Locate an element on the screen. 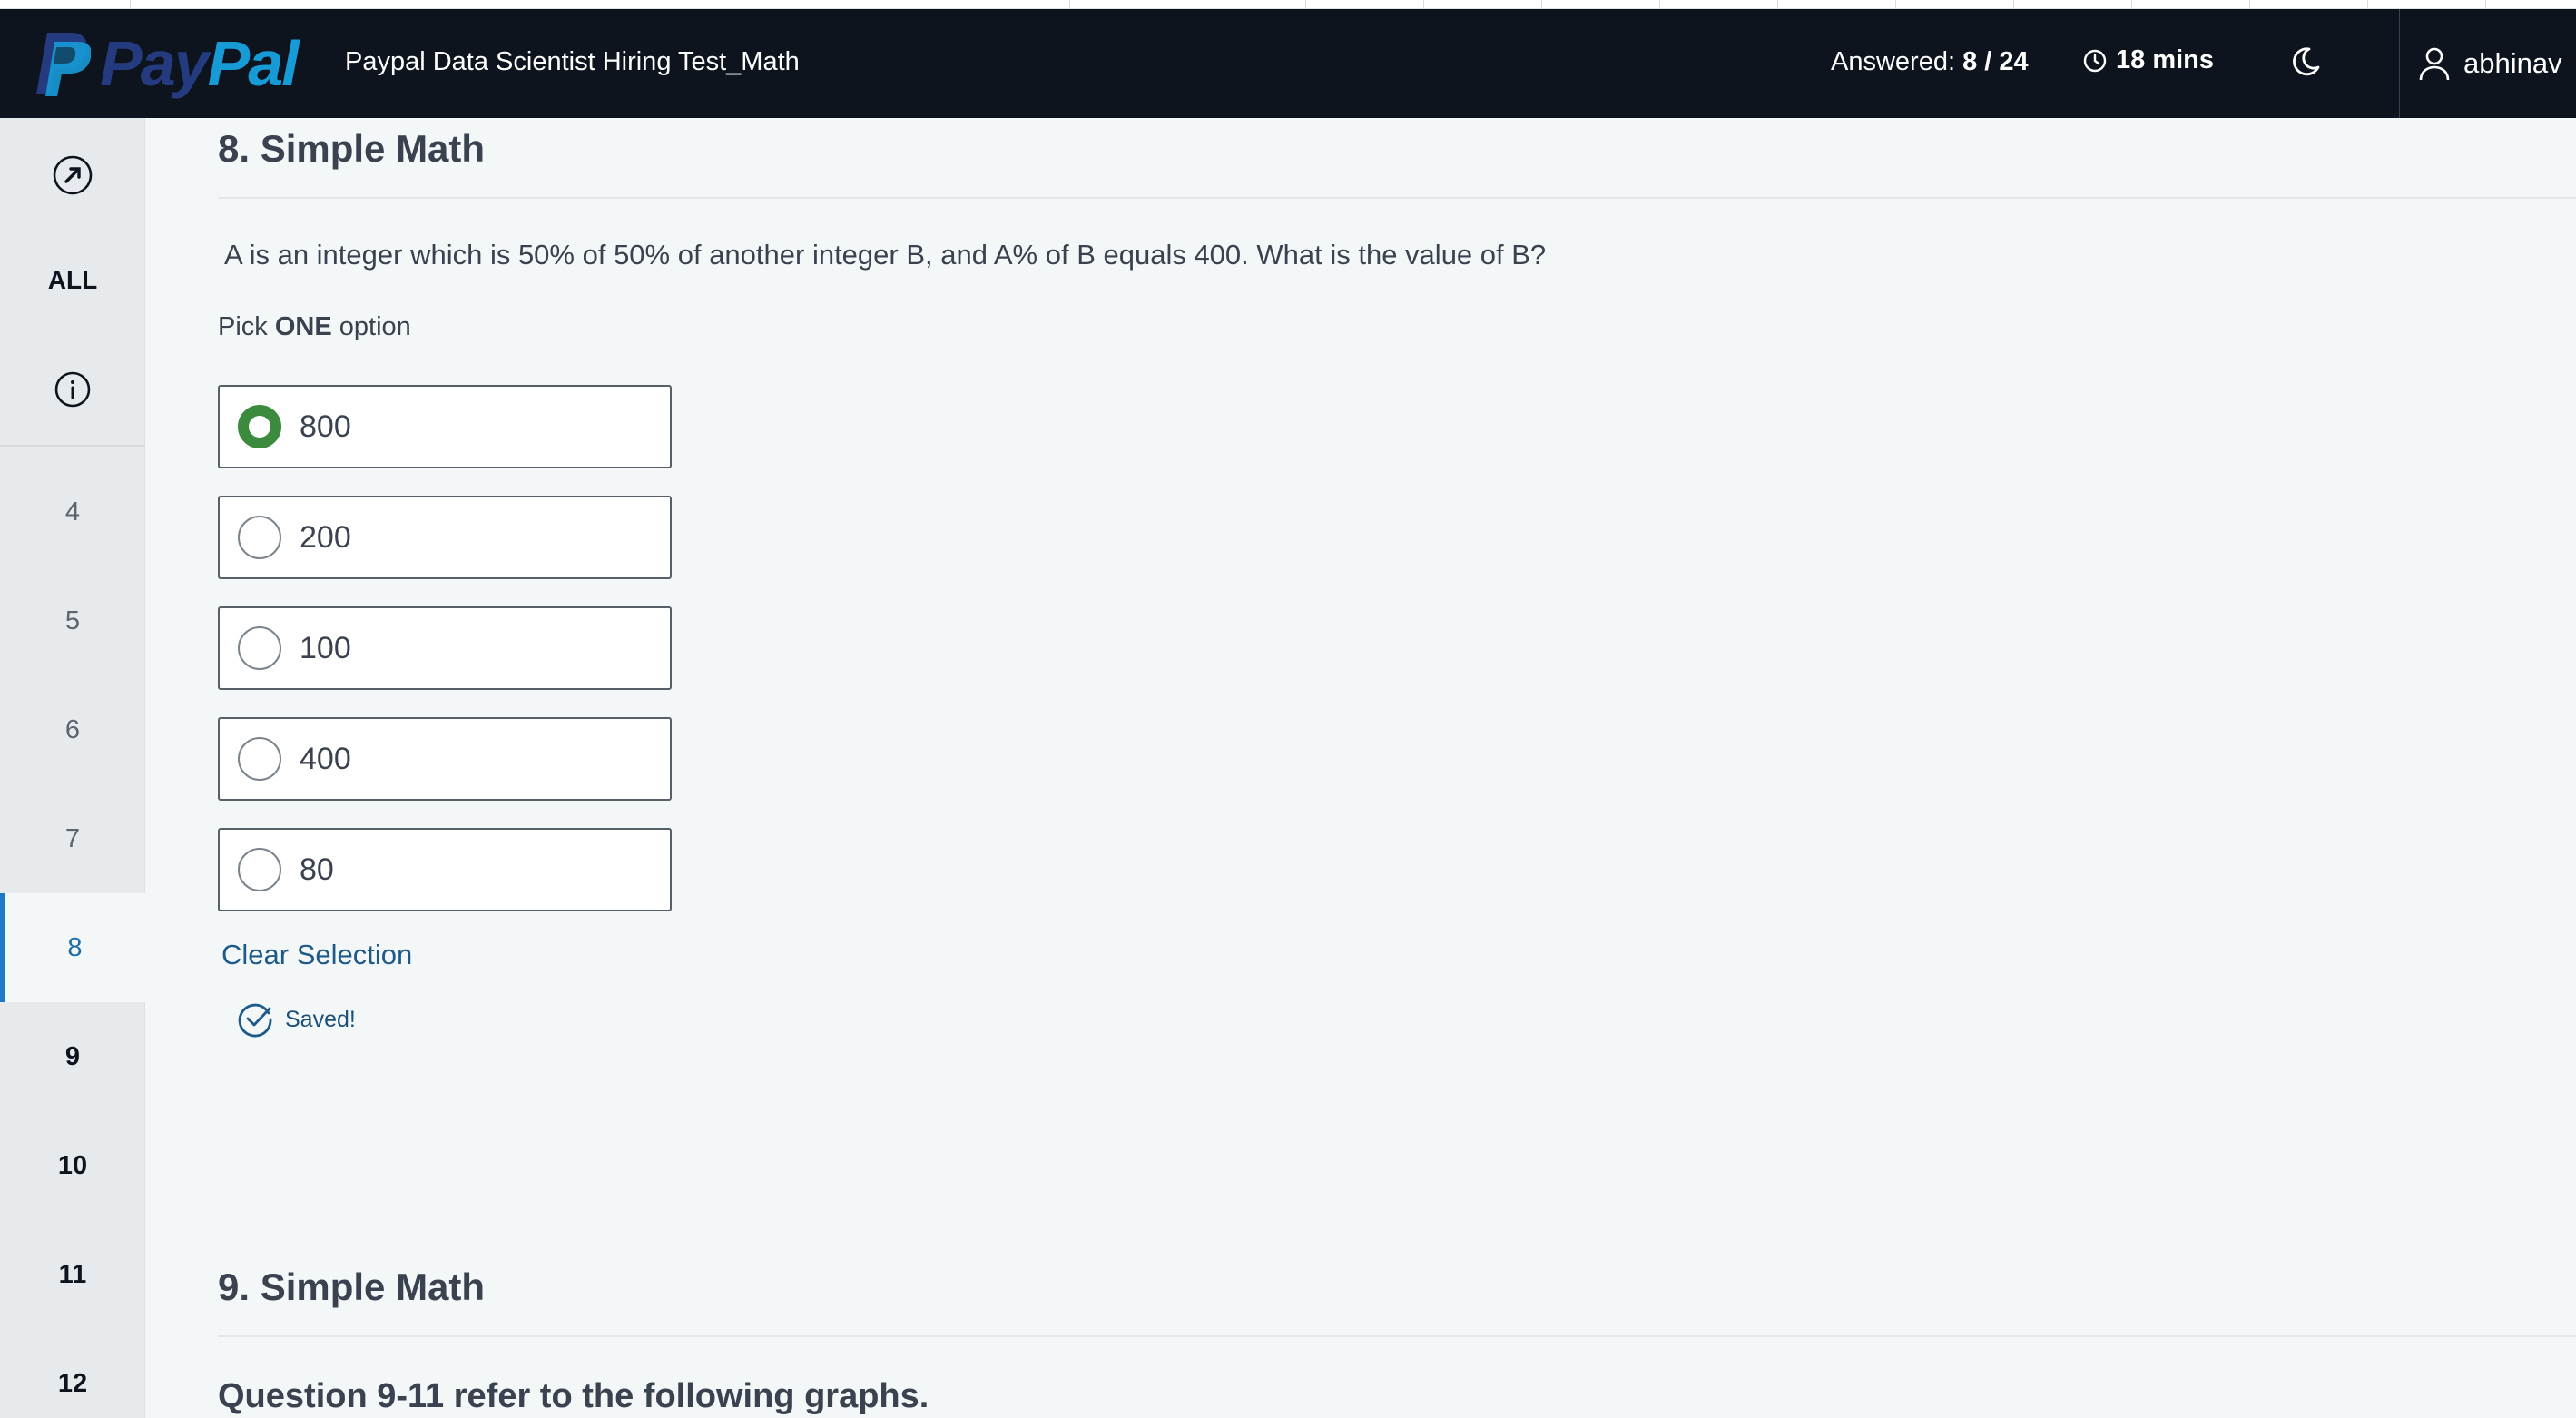 This screenshot has height=1418, width=2576. top-strip is located at coordinates (1288, 4).